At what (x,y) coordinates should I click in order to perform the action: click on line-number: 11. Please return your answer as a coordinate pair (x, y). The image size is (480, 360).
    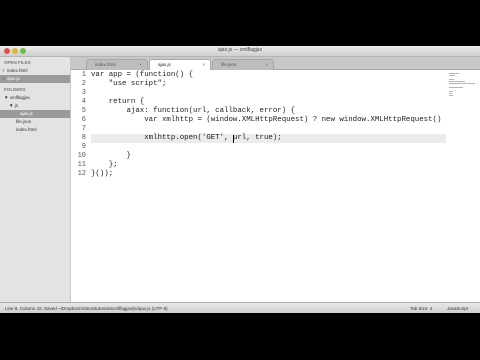
    Looking at the image, I should click on (81, 165).